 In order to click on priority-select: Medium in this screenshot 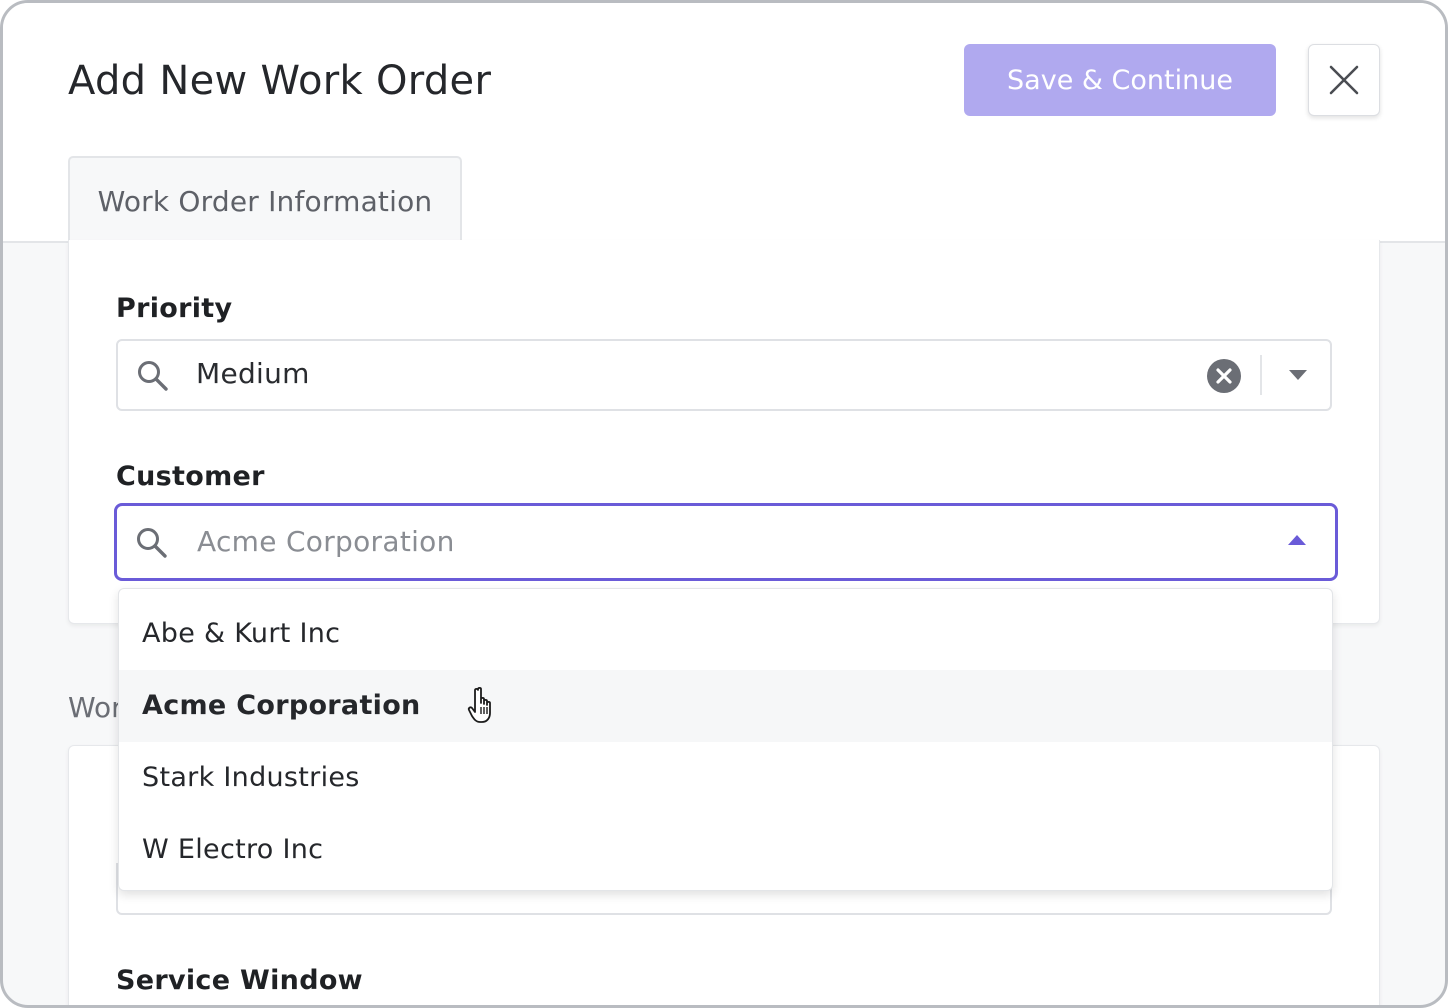, I will do `click(724, 375)`.